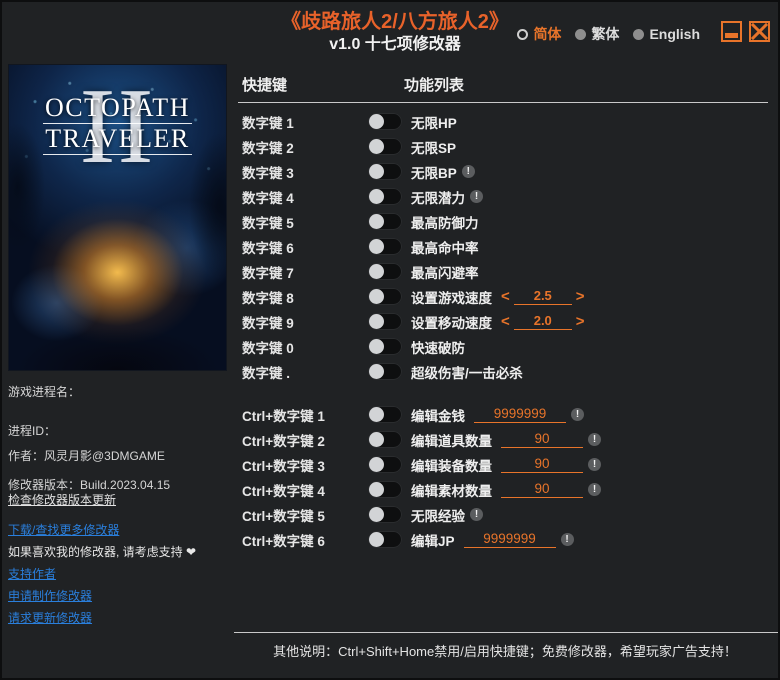 This screenshot has height=680, width=780. Describe the element at coordinates (119, 596) in the screenshot. I see `request-make-link: 申请制作修改器` at that location.